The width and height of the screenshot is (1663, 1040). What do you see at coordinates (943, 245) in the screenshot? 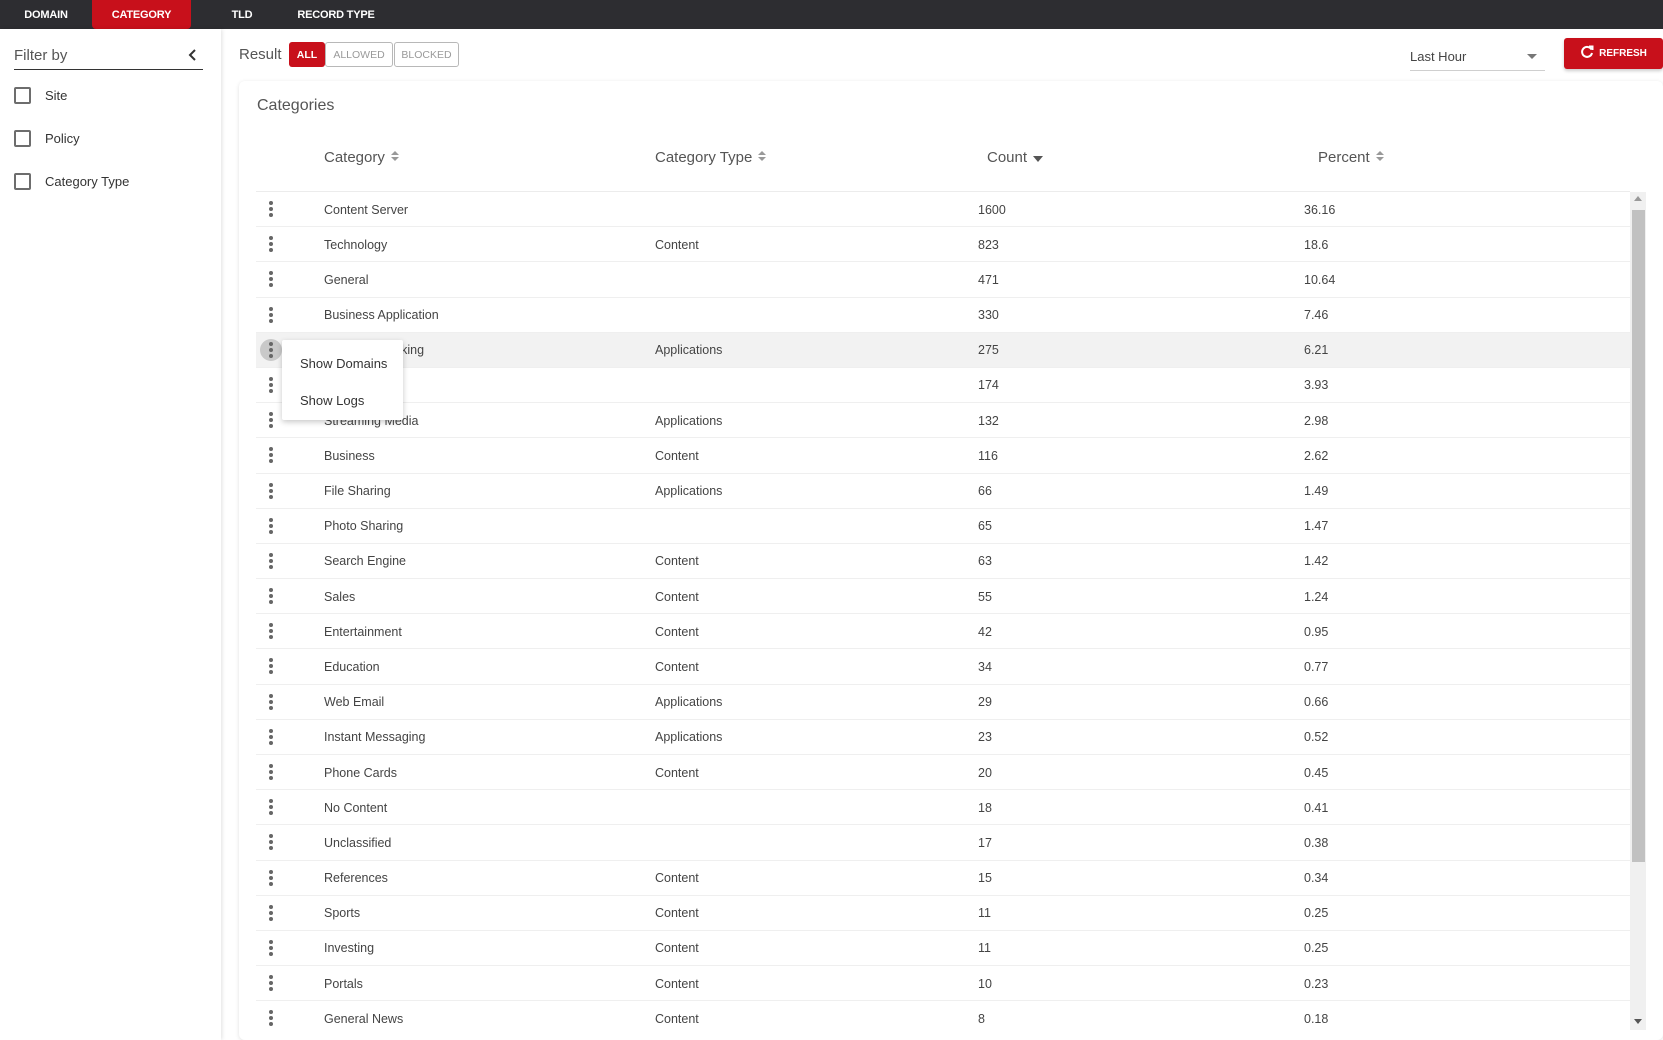
I see `table-row: Technology Content 823 18.6` at bounding box center [943, 245].